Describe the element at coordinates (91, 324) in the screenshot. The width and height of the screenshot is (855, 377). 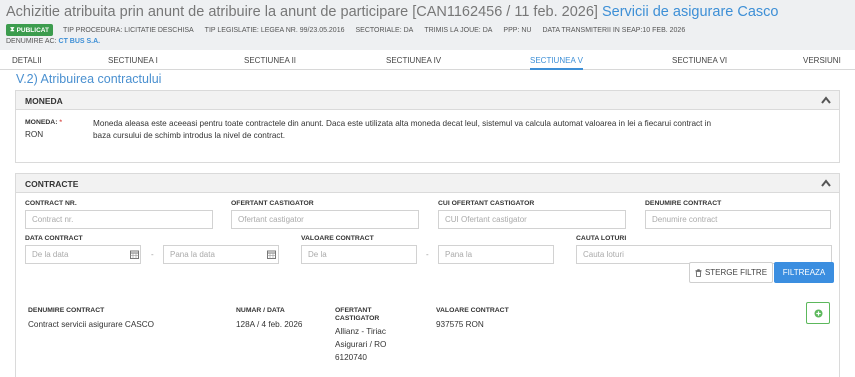
I see `row-denumire: Contract servicii asigurare CASCO` at that location.